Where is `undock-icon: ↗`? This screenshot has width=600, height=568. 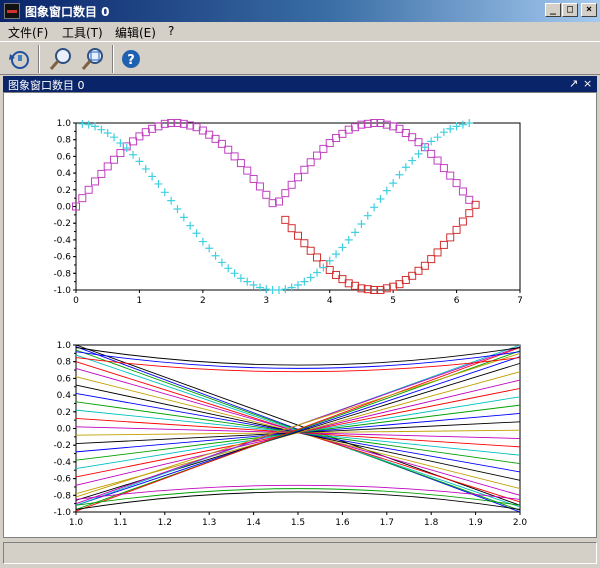
undock-icon: ↗ is located at coordinates (573, 84).